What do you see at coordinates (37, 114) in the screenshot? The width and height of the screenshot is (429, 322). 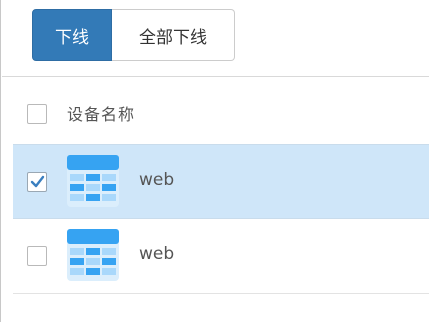 I see `select-all-checkbox` at bounding box center [37, 114].